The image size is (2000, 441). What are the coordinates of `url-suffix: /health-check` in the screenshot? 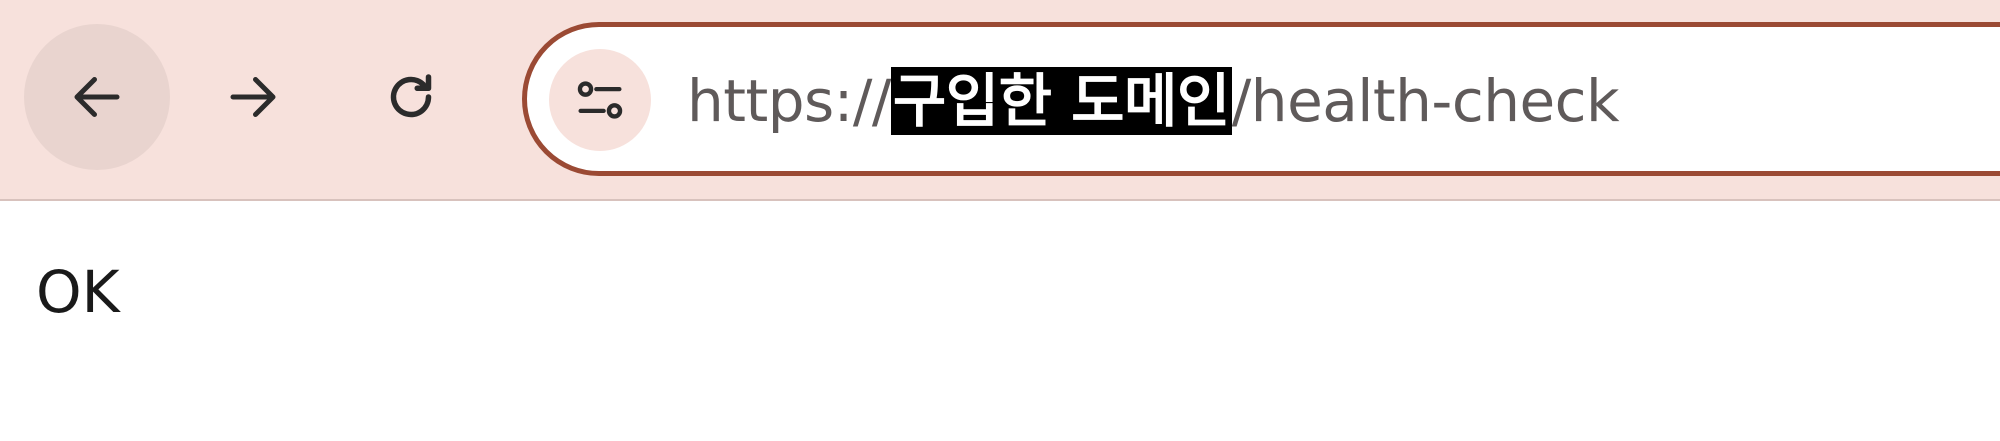 It's located at (1425, 101).